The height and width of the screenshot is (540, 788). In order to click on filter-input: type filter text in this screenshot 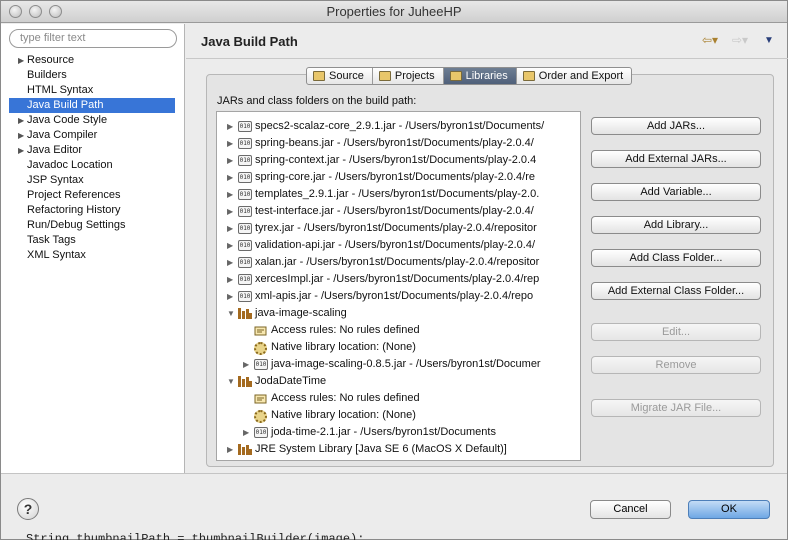, I will do `click(93, 38)`.